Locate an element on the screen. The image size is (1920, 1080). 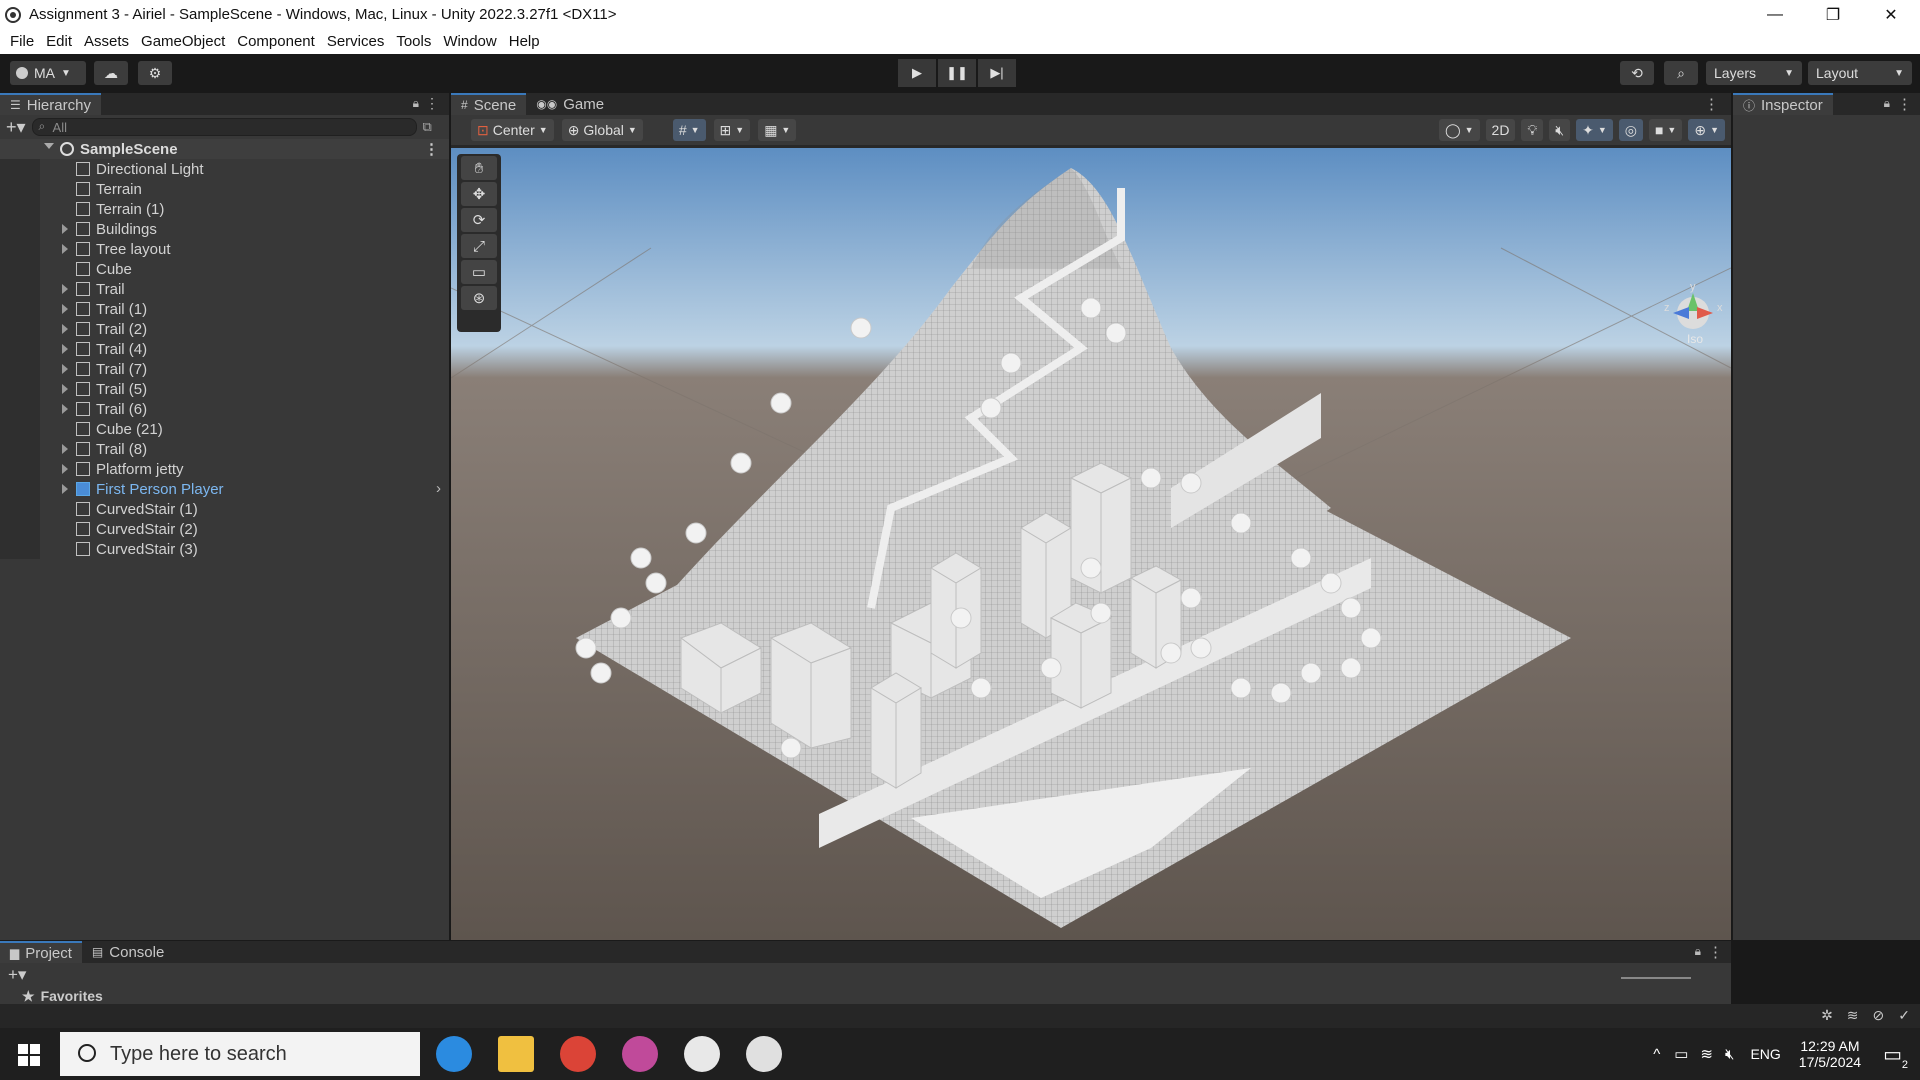
tab-scene: # Scene is located at coordinates (489, 104).